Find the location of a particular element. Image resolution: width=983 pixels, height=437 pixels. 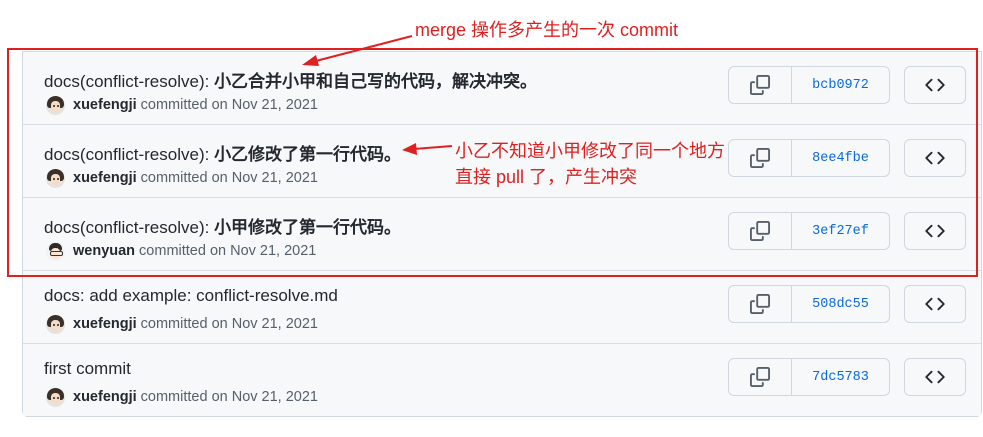

commit-meta: wenyuan committed on Nov 21, 2021 is located at coordinates (181, 251).